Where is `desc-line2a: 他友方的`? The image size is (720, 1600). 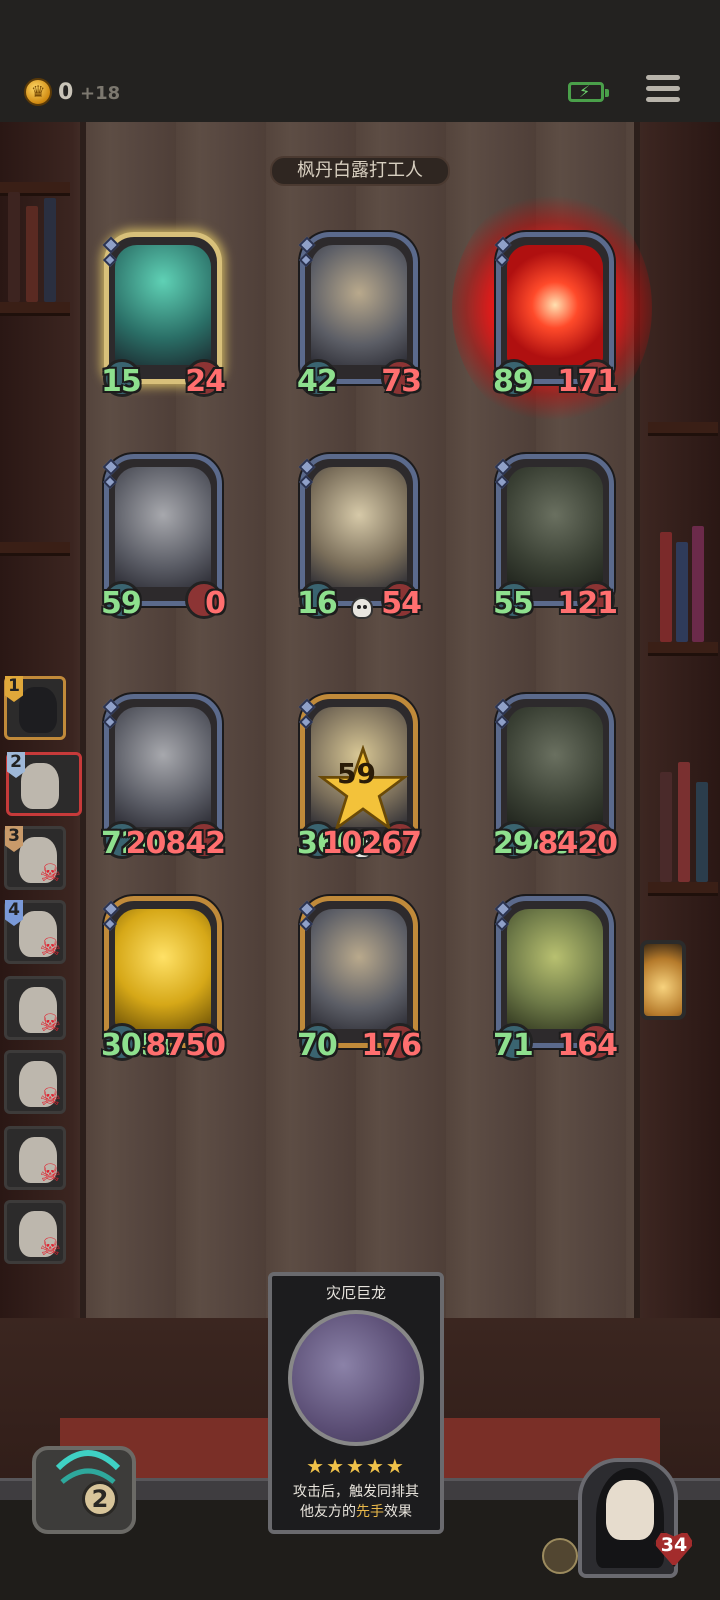 desc-line2a: 他友方的 is located at coordinates (328, 1512).